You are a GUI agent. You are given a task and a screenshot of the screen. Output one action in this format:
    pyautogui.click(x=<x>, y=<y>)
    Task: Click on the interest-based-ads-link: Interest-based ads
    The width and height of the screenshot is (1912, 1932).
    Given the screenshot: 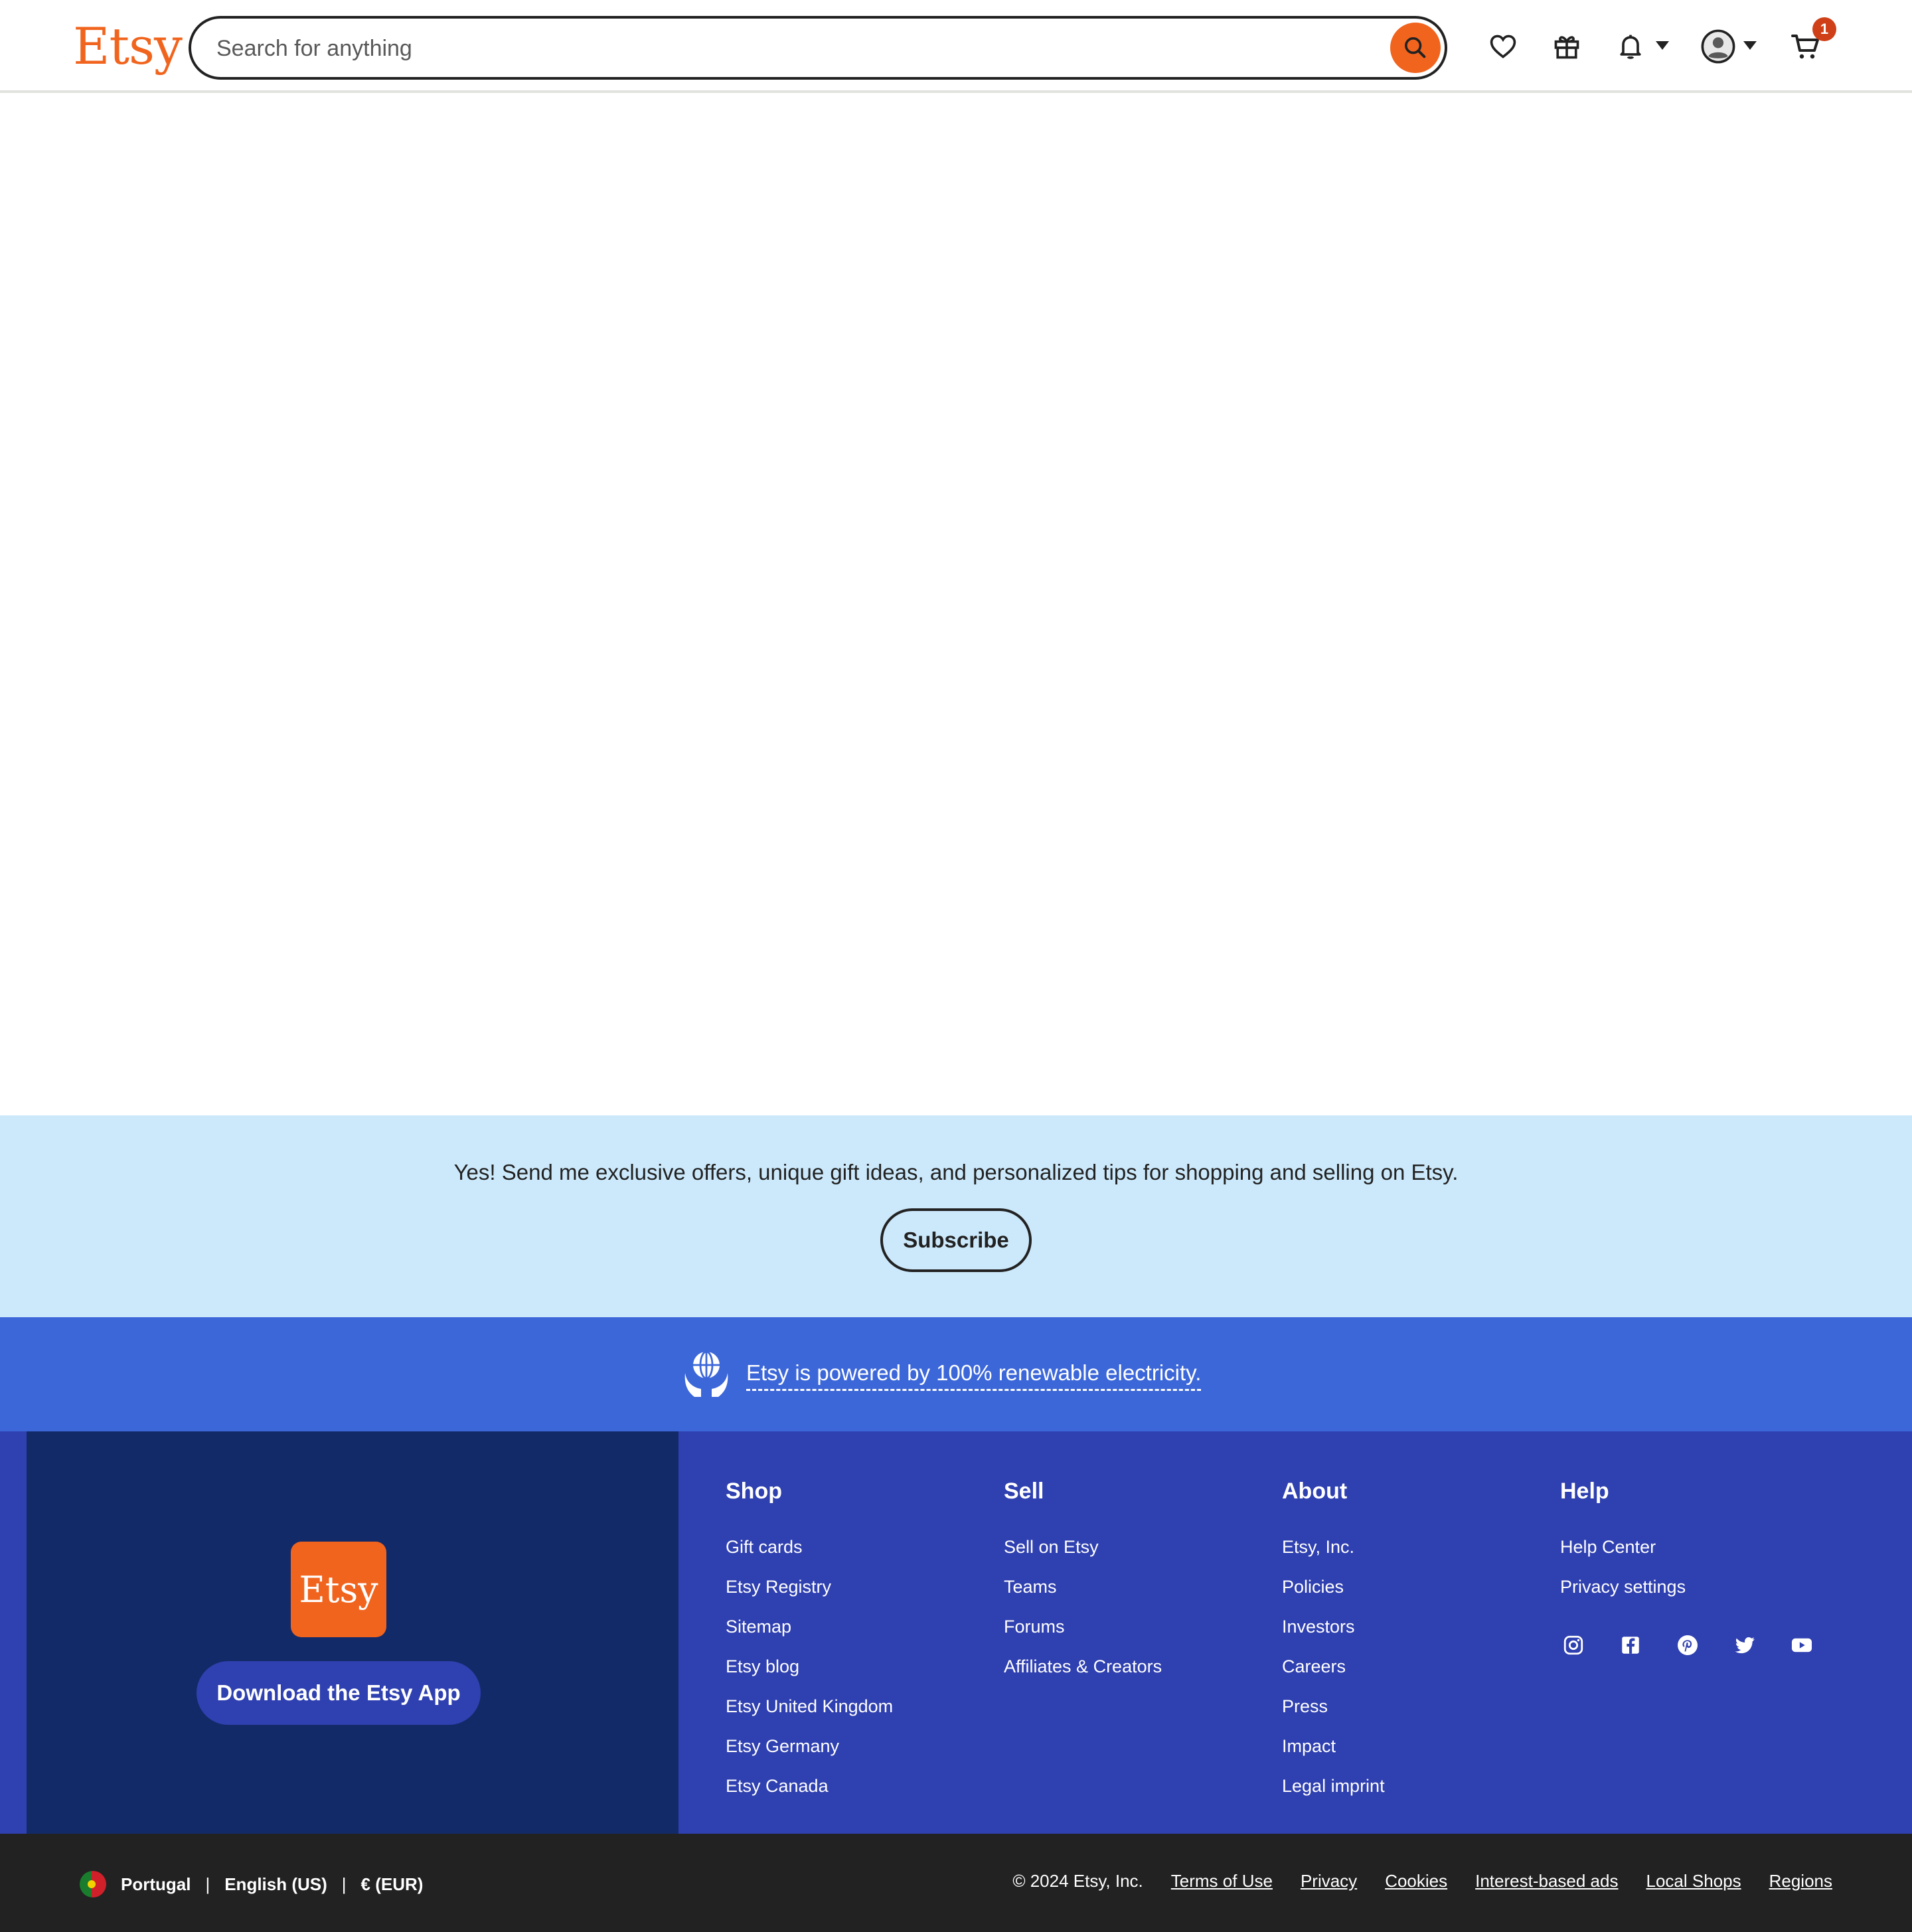 What is the action you would take?
    pyautogui.click(x=1546, y=1881)
    